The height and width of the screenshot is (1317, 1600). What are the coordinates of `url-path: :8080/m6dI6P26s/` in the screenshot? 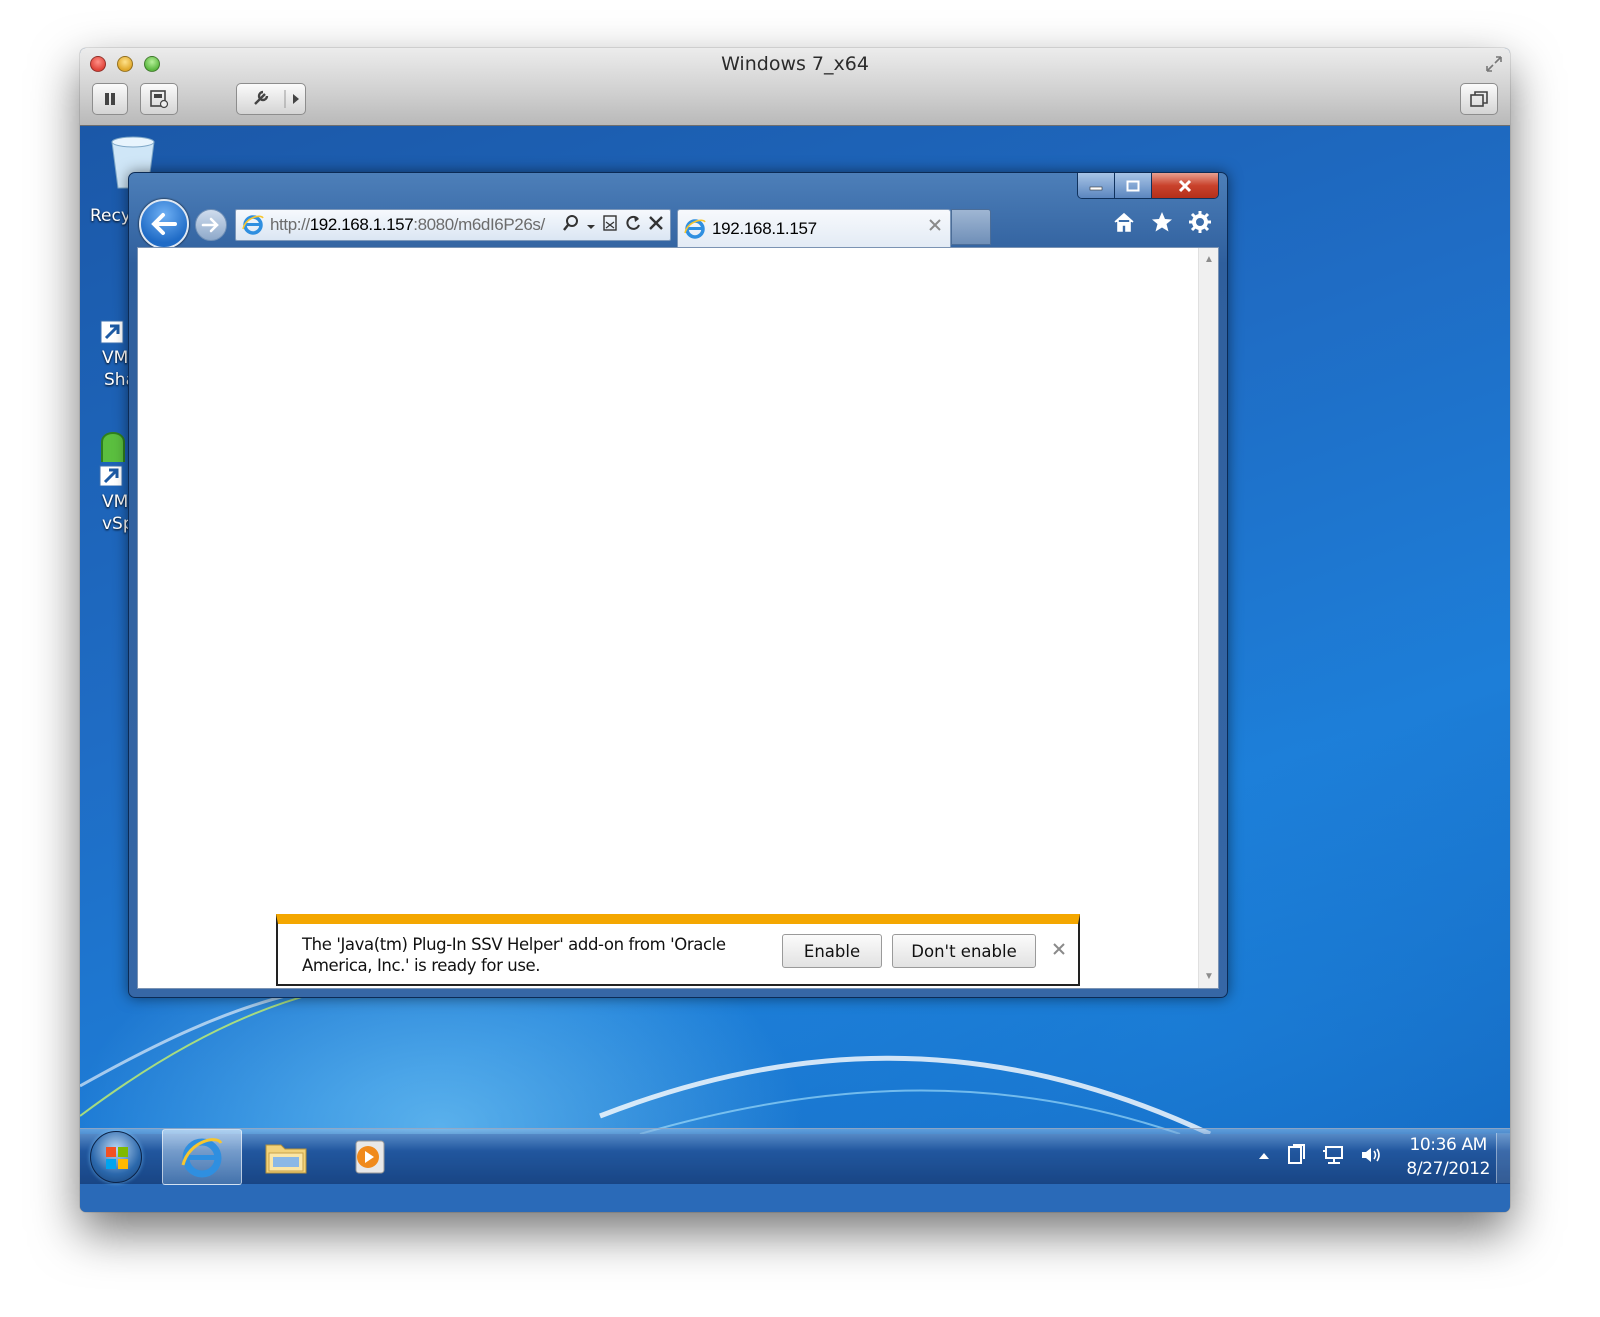 It's located at (479, 224).